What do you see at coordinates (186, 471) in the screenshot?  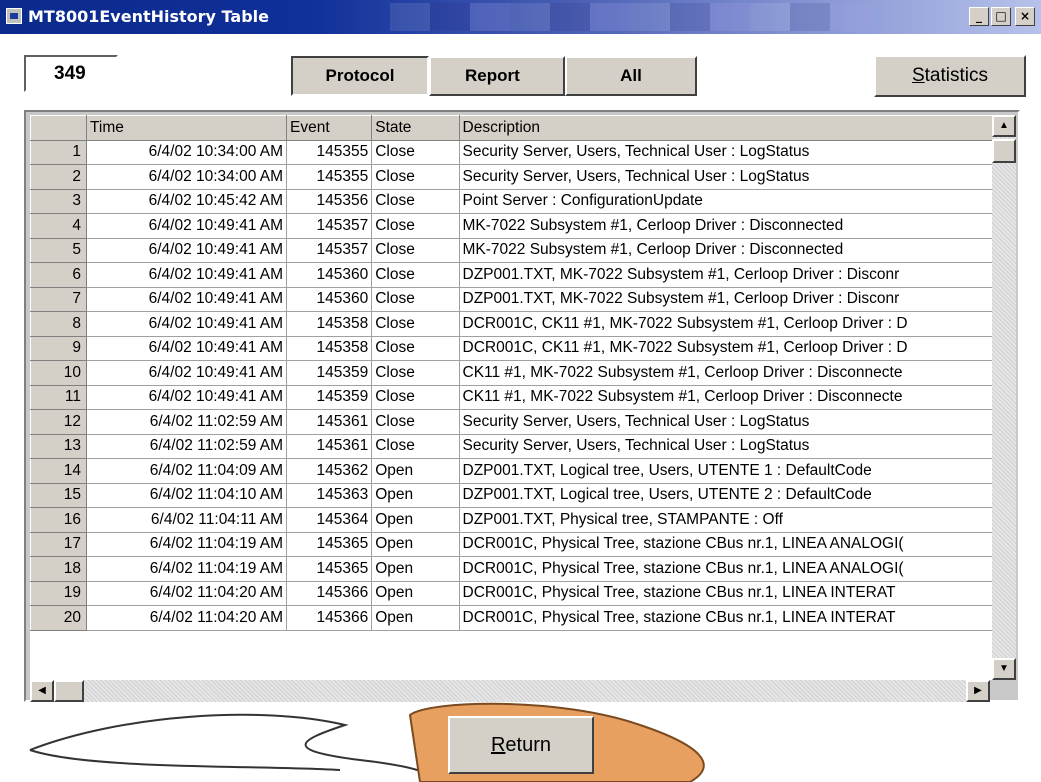 I see `cell-time: 6/4/02 11:04:09 AM` at bounding box center [186, 471].